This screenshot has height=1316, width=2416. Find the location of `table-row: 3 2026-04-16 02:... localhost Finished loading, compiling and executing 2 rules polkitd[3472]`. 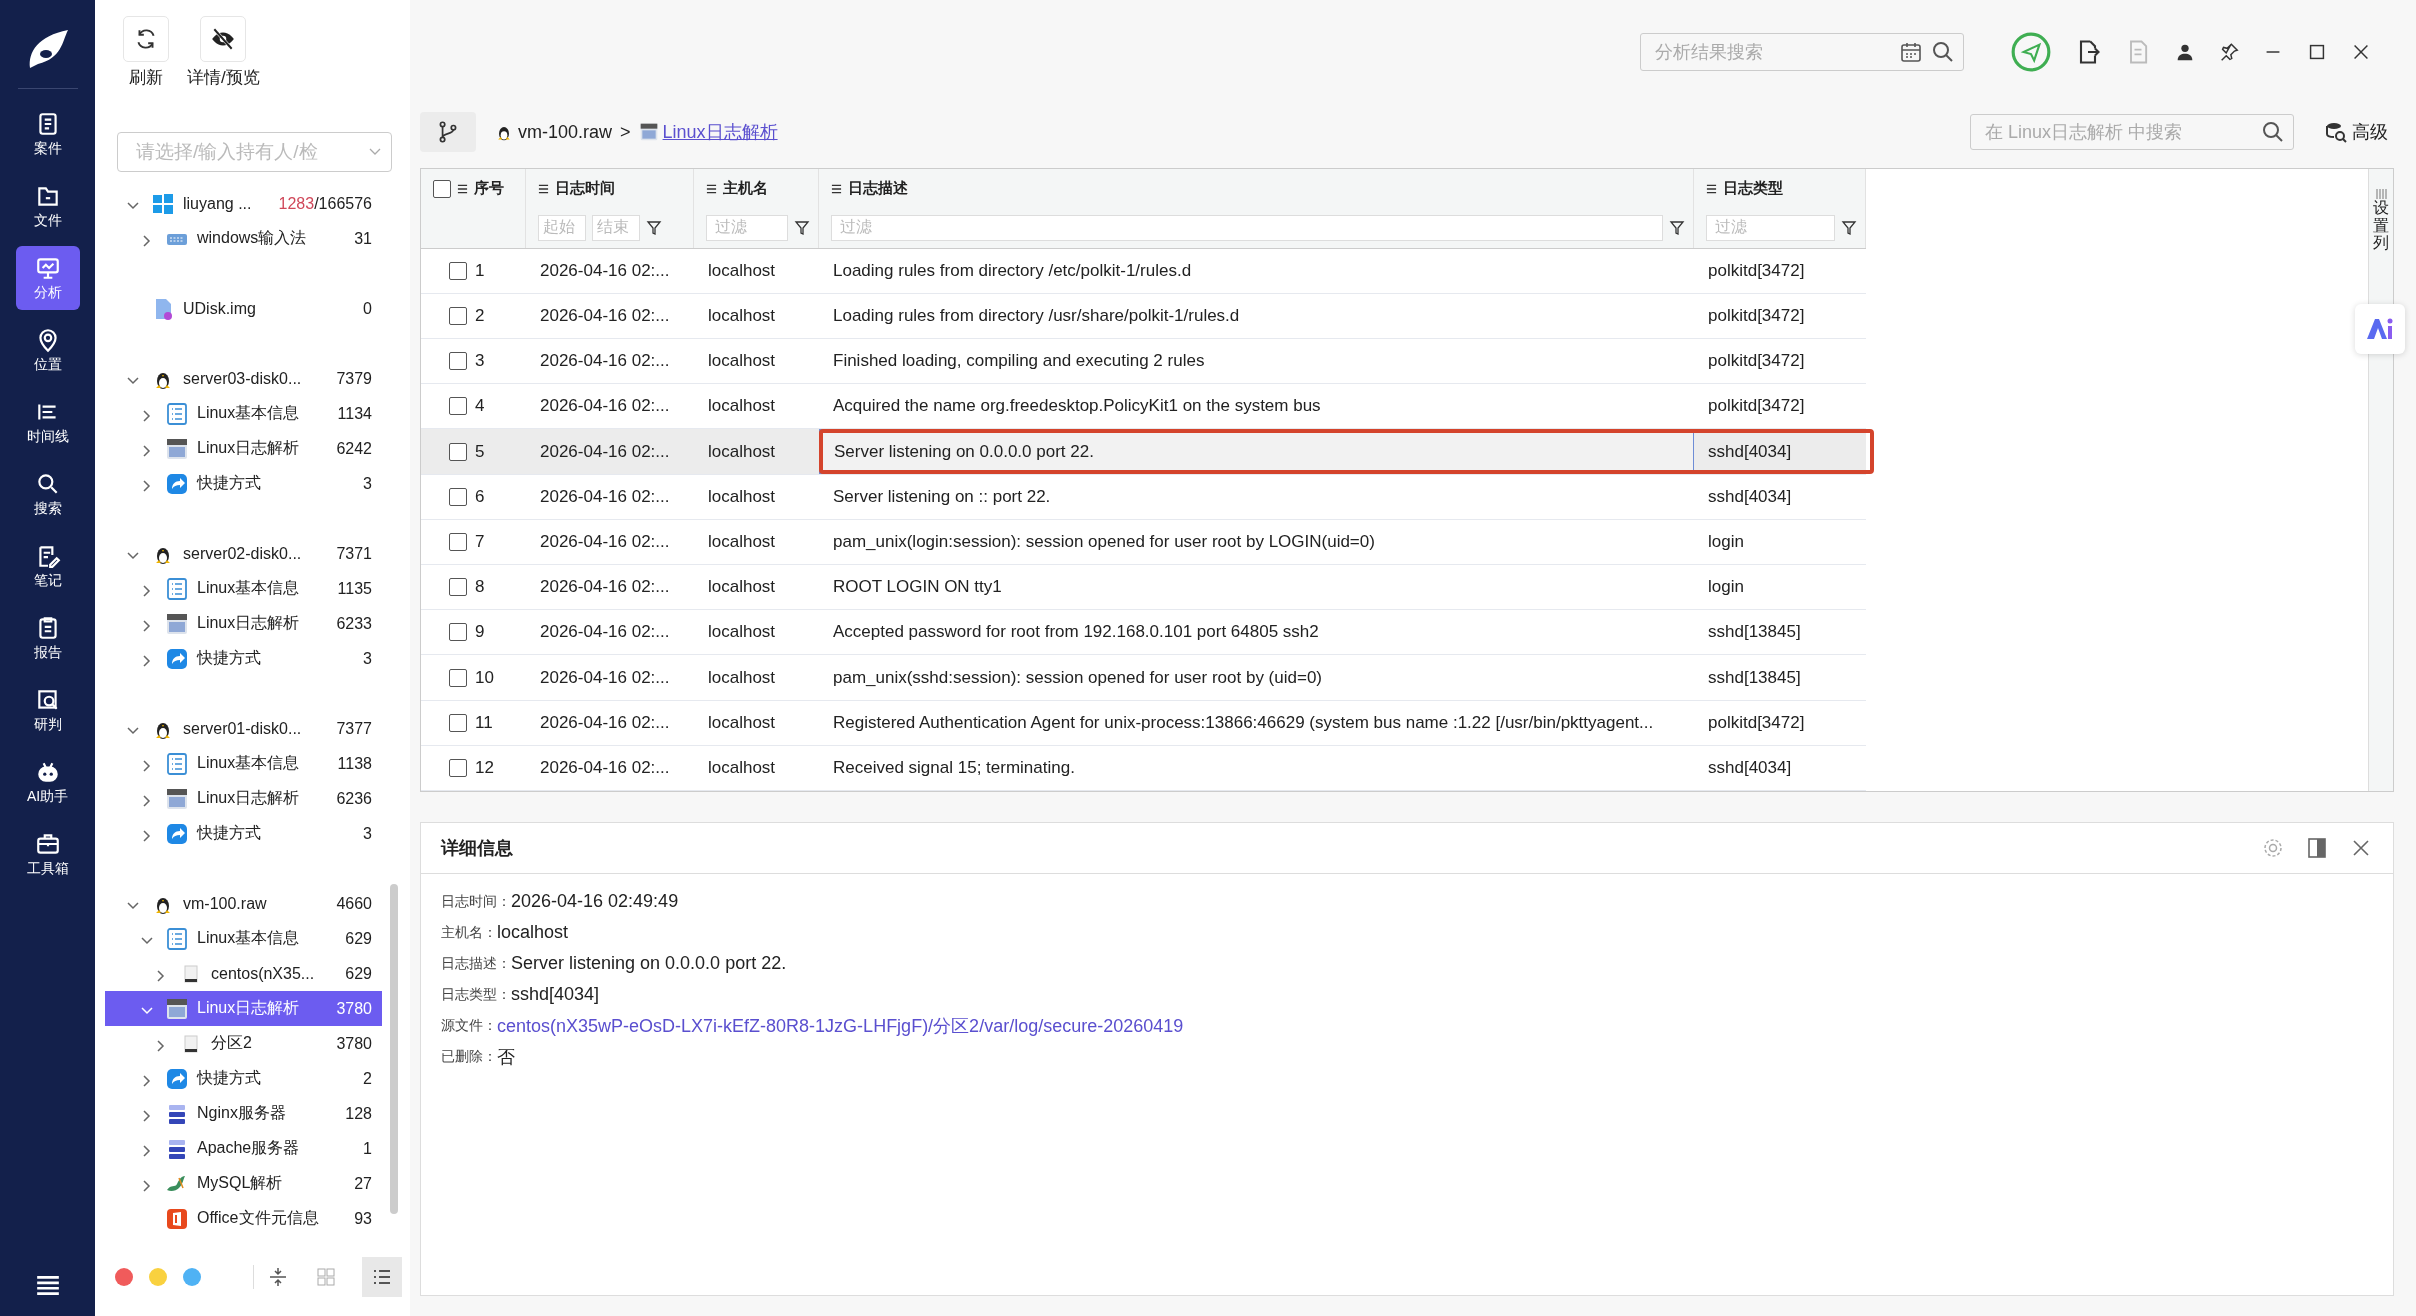

table-row: 3 2026-04-16 02:... localhost Finished loading, compiling and executing 2 rules polkitd[3472] is located at coordinates (1143, 362).